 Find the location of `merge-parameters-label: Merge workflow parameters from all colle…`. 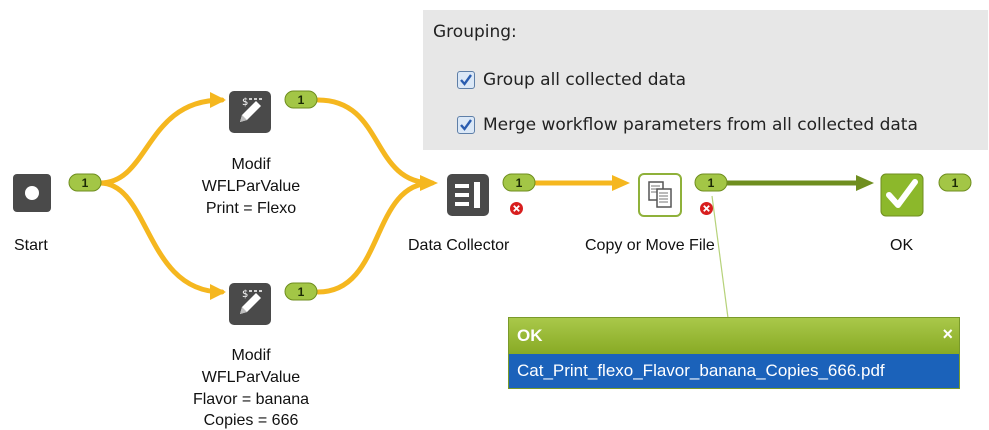

merge-parameters-label: Merge workflow parameters from all colle… is located at coordinates (700, 125).